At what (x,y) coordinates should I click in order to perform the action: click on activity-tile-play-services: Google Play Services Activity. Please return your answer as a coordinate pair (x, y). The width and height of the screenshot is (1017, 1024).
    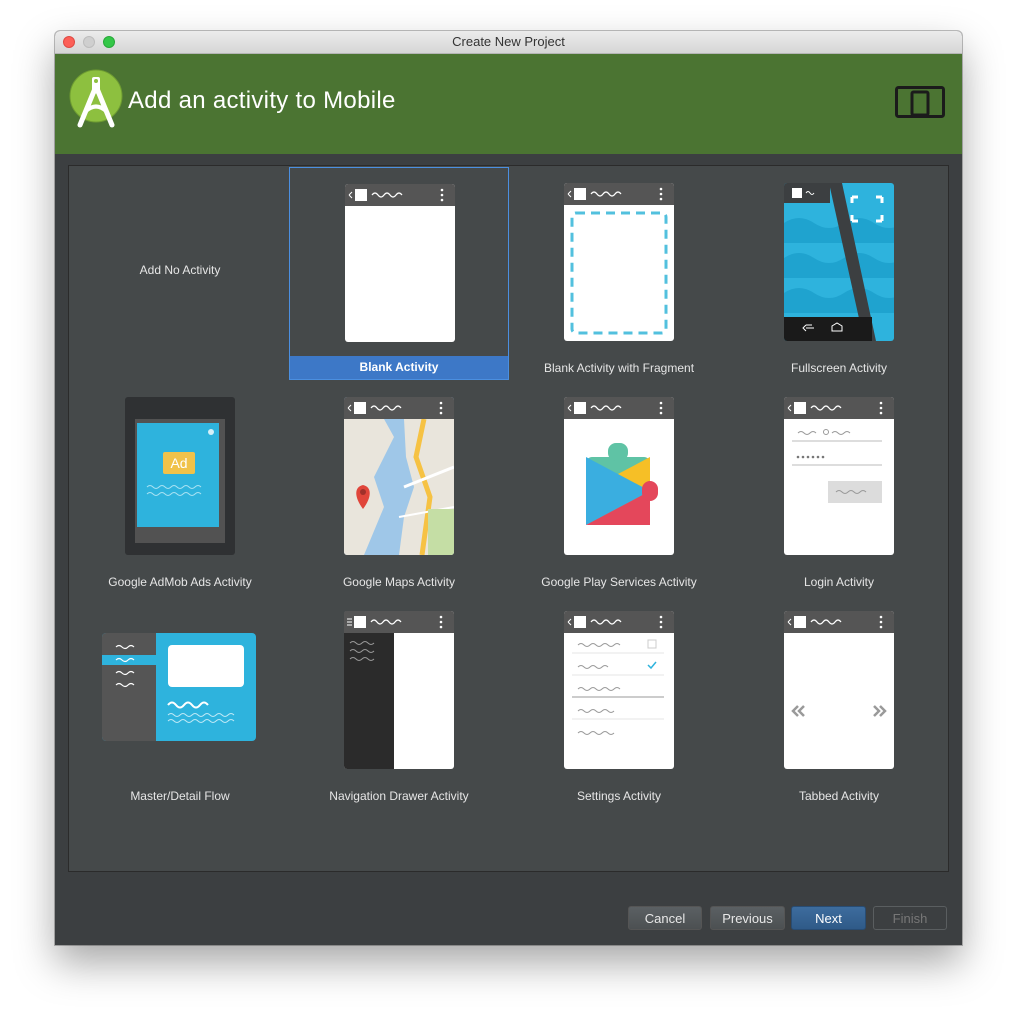
    Looking at the image, I should click on (619, 487).